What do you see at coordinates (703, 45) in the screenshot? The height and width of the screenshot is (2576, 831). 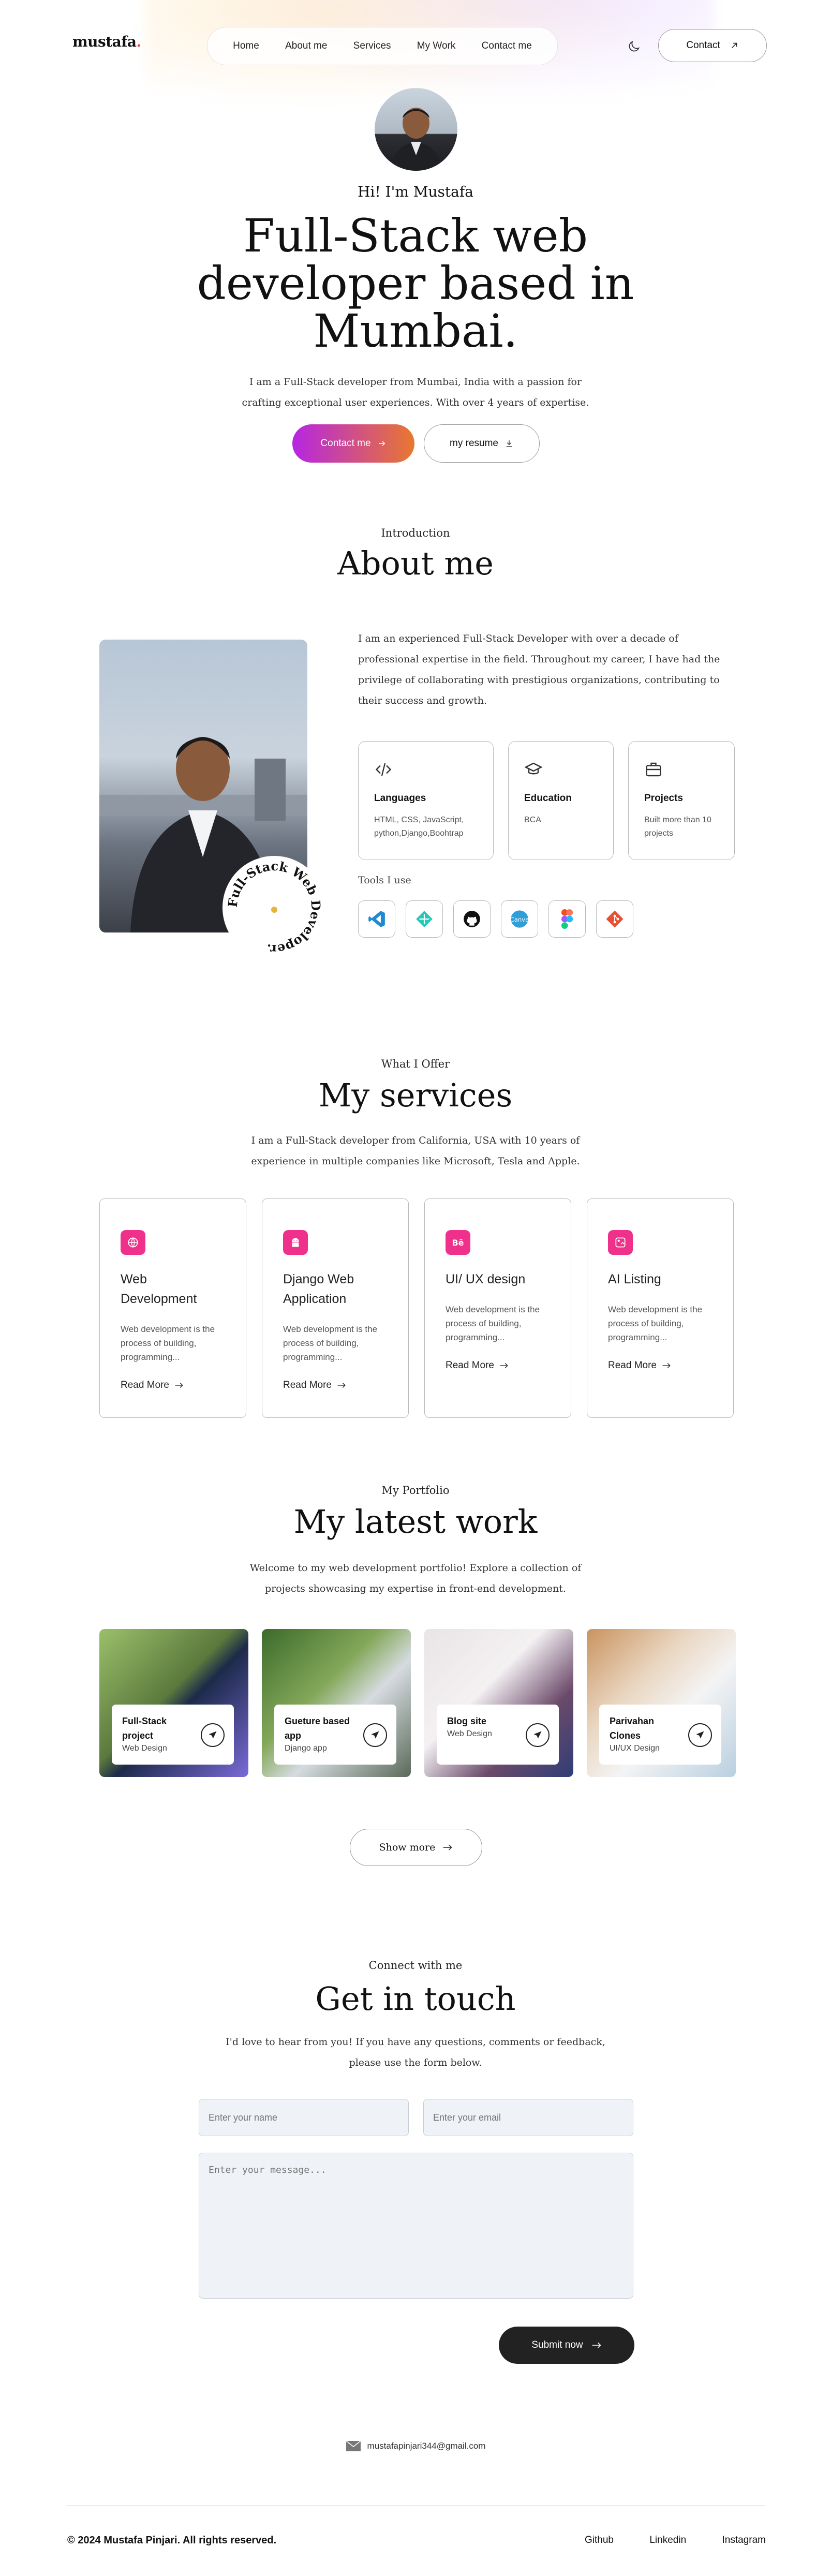 I see `contact-button-label: Contact` at bounding box center [703, 45].